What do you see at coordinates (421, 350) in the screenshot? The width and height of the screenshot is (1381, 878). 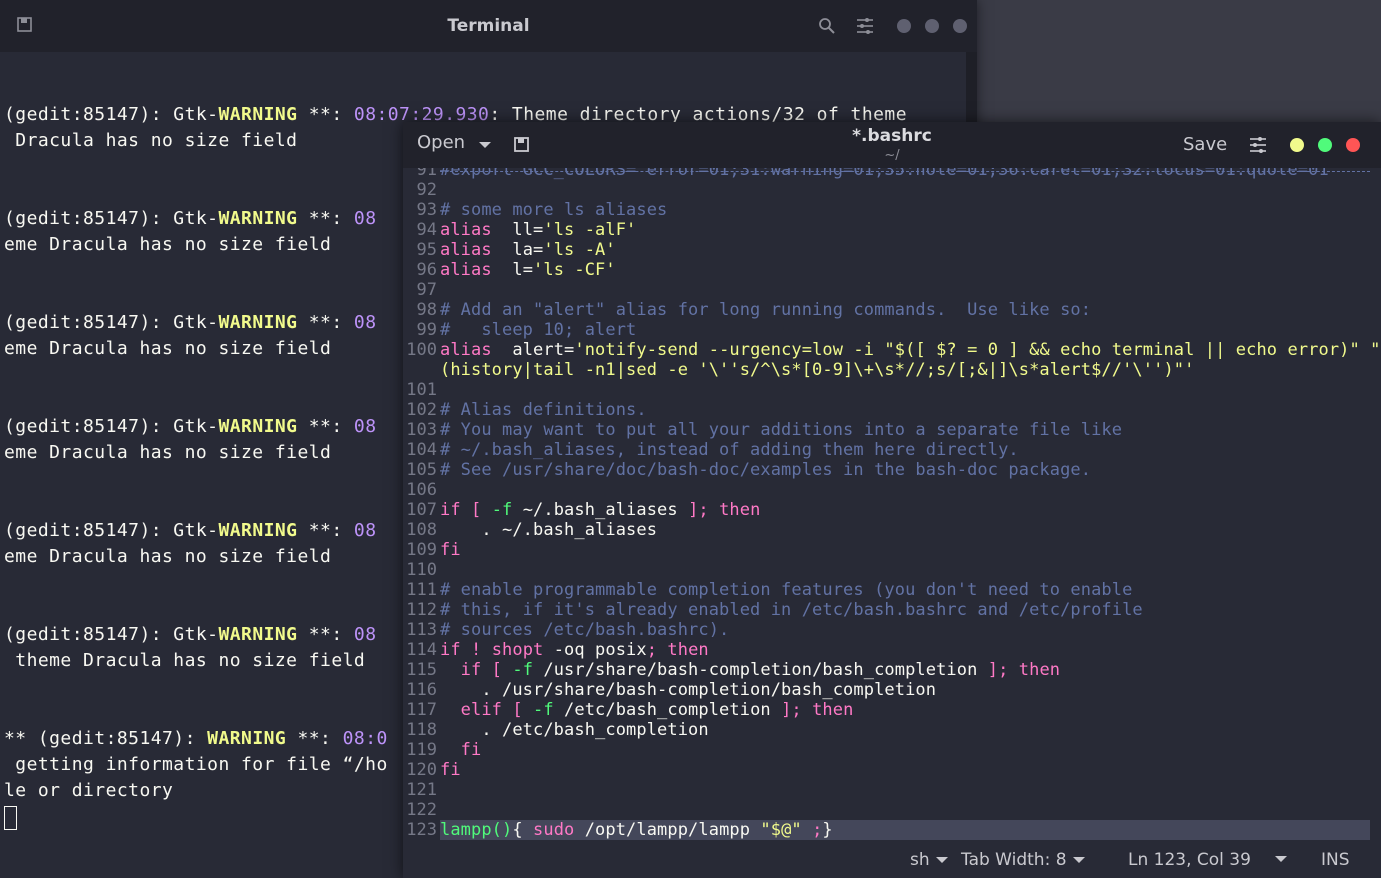 I see `line-number: 100` at bounding box center [421, 350].